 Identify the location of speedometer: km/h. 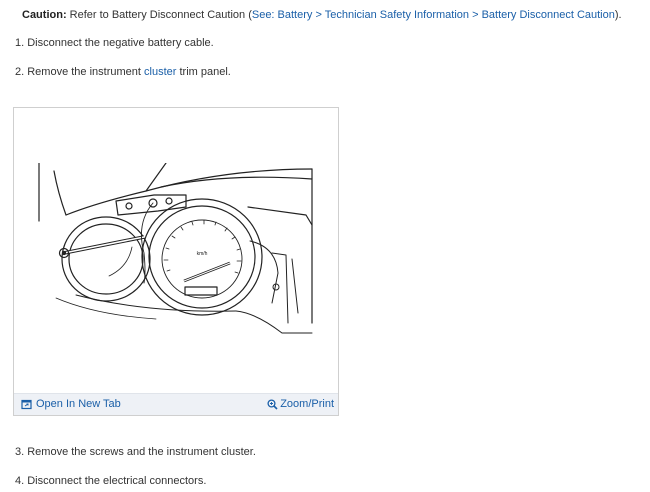
(202, 257).